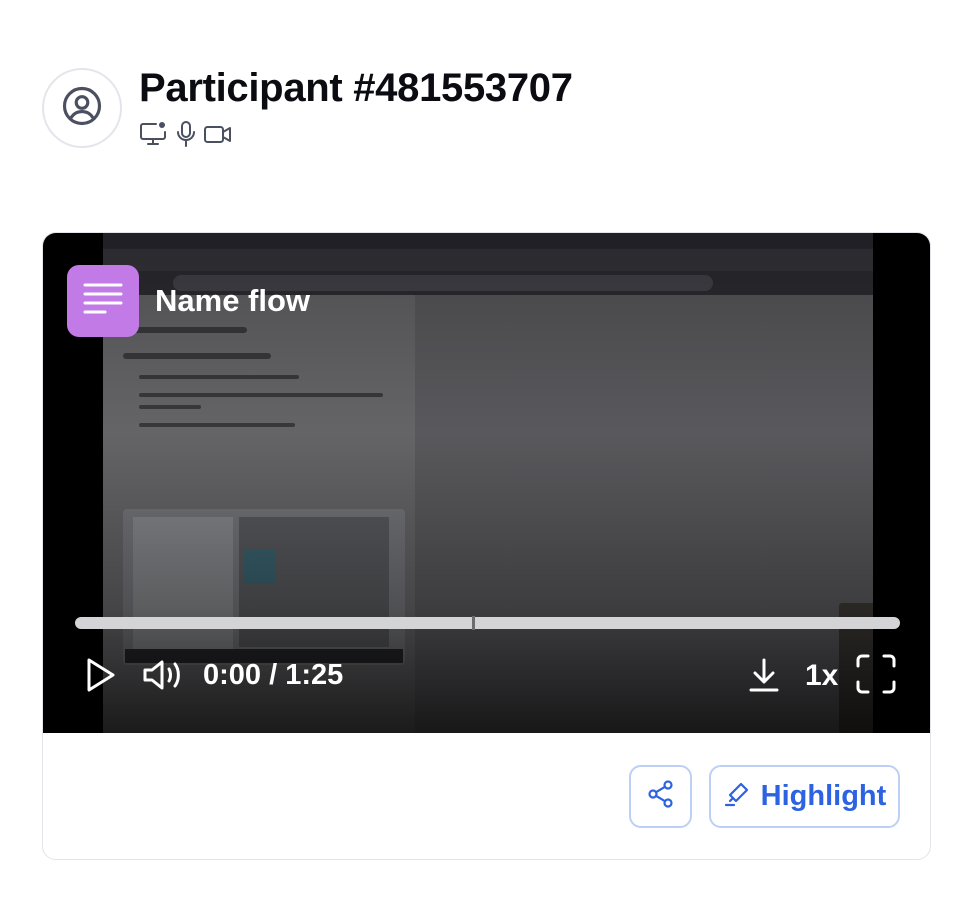 This screenshot has width=970, height=918. I want to click on fullscreen-button, so click(876, 676).